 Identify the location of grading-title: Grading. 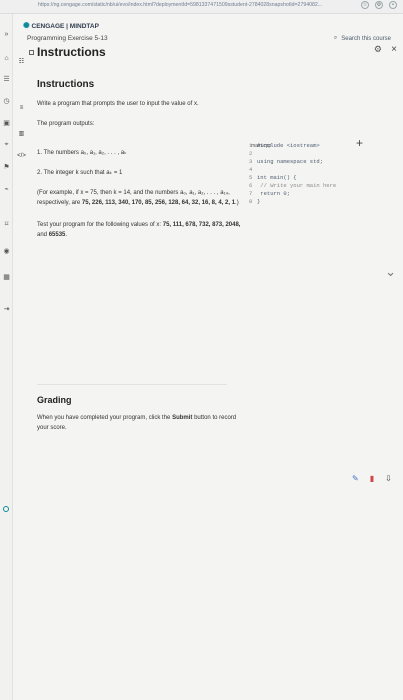
(54, 400).